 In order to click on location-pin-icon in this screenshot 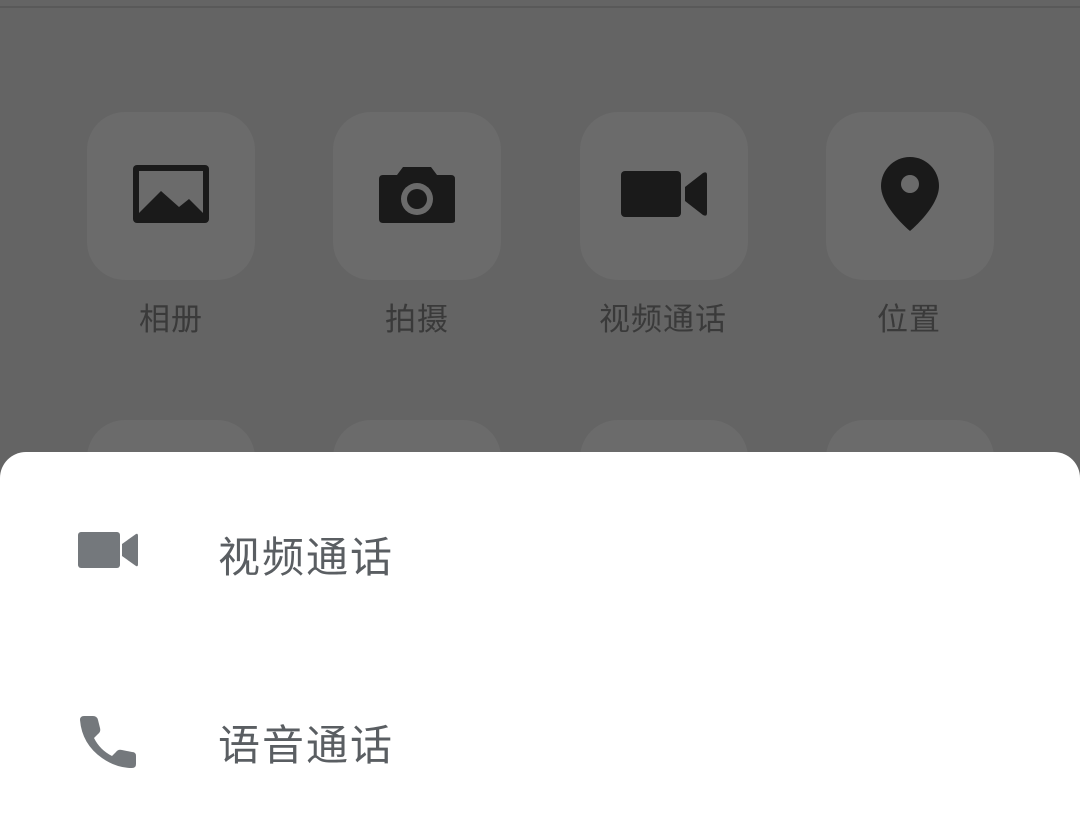, I will do `click(910, 196)`.